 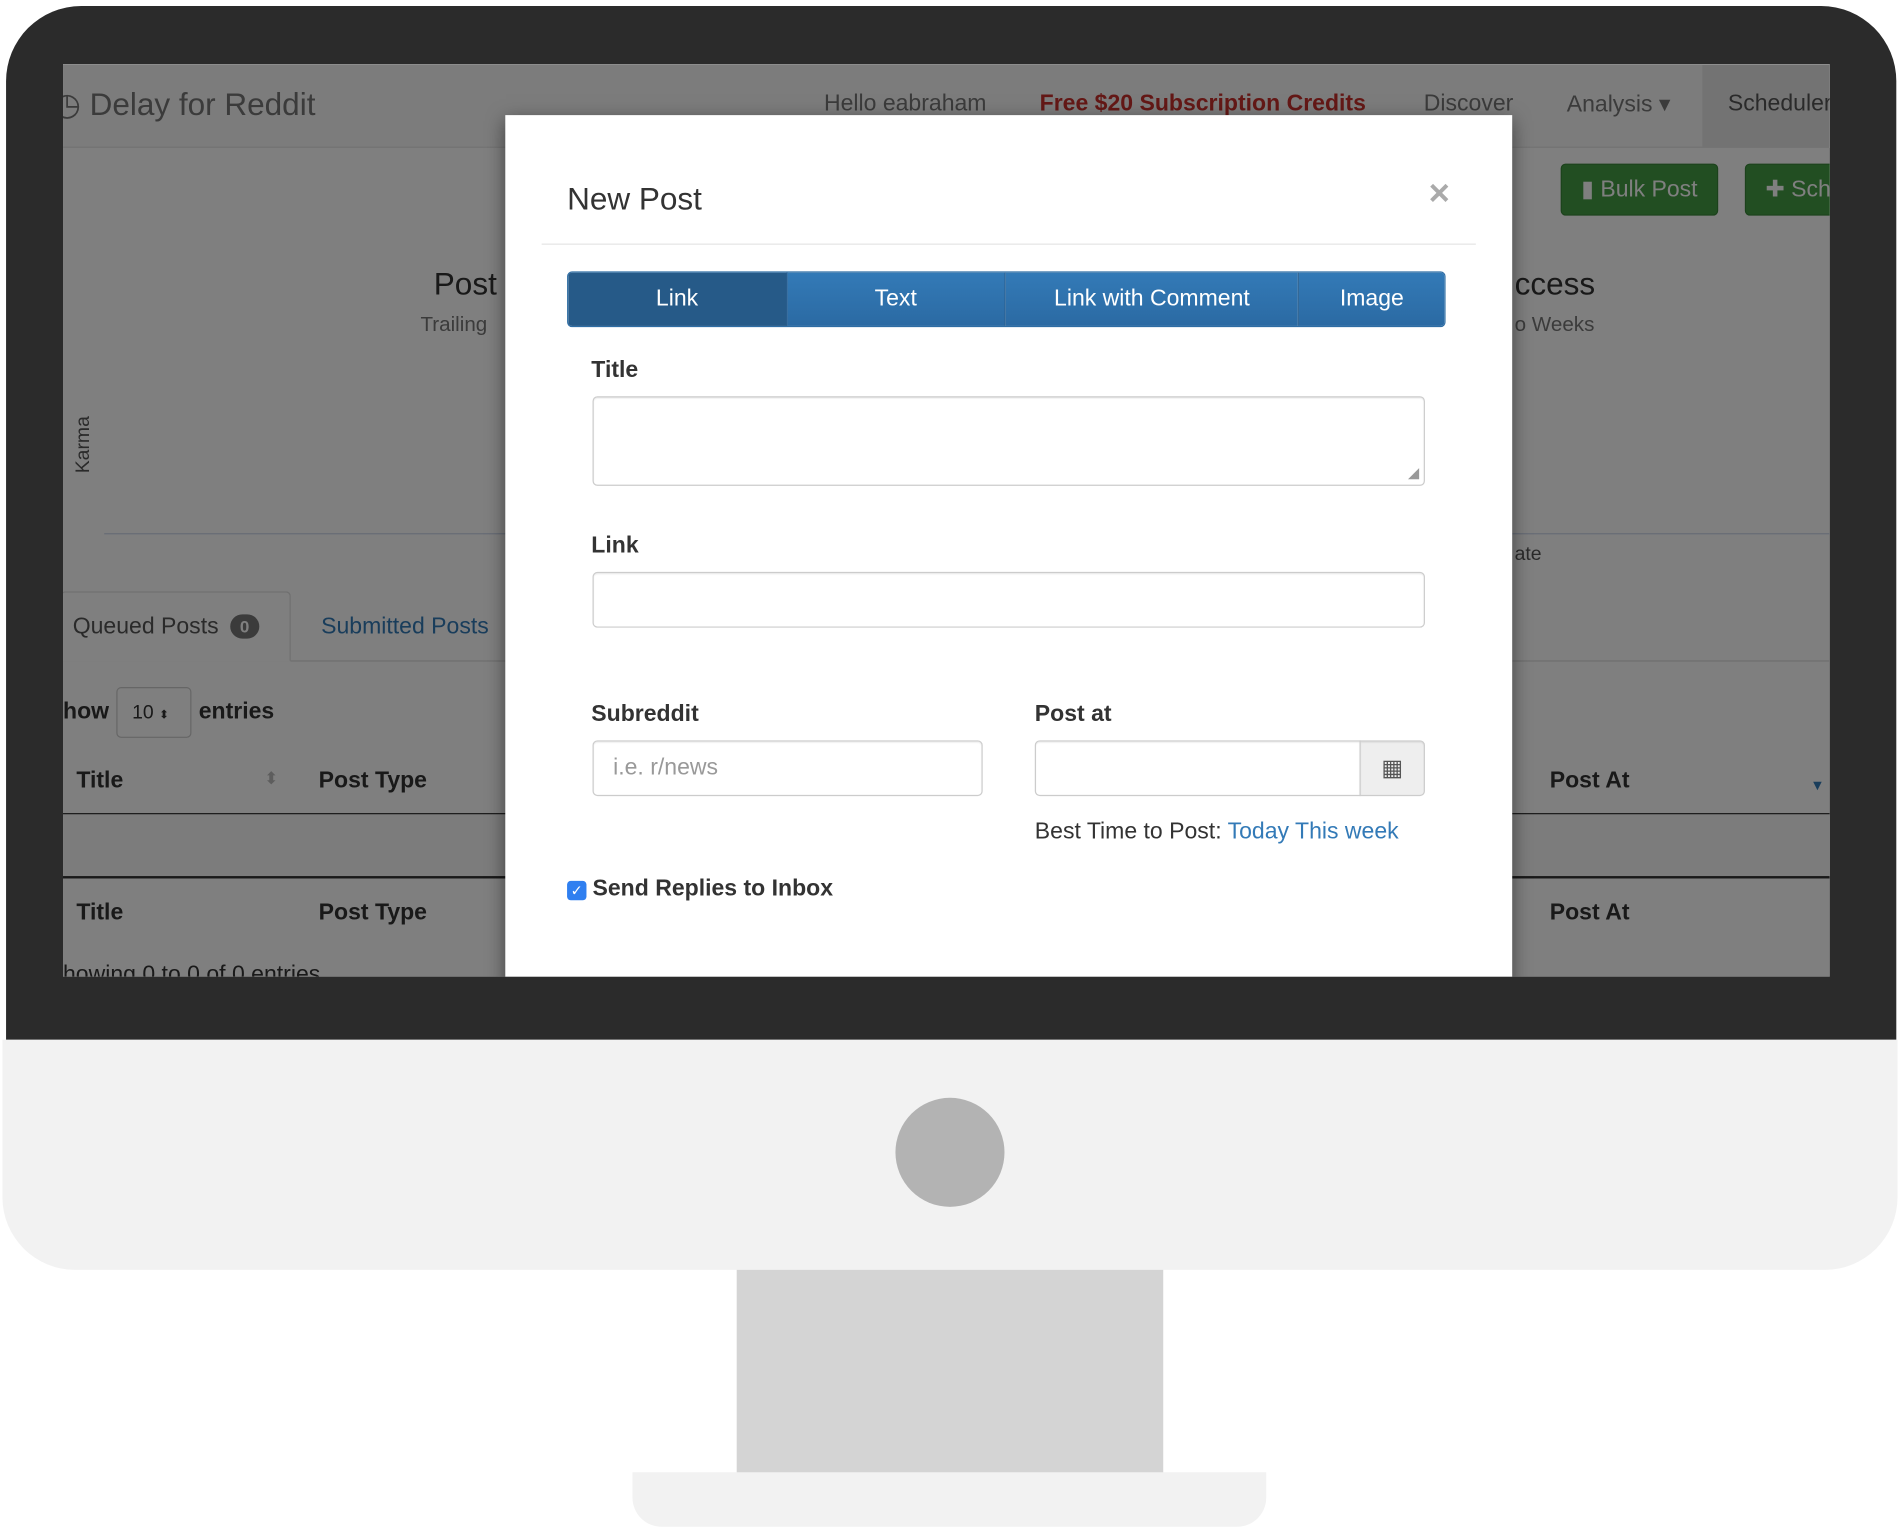 I want to click on title-textarea, so click(x=1008, y=441).